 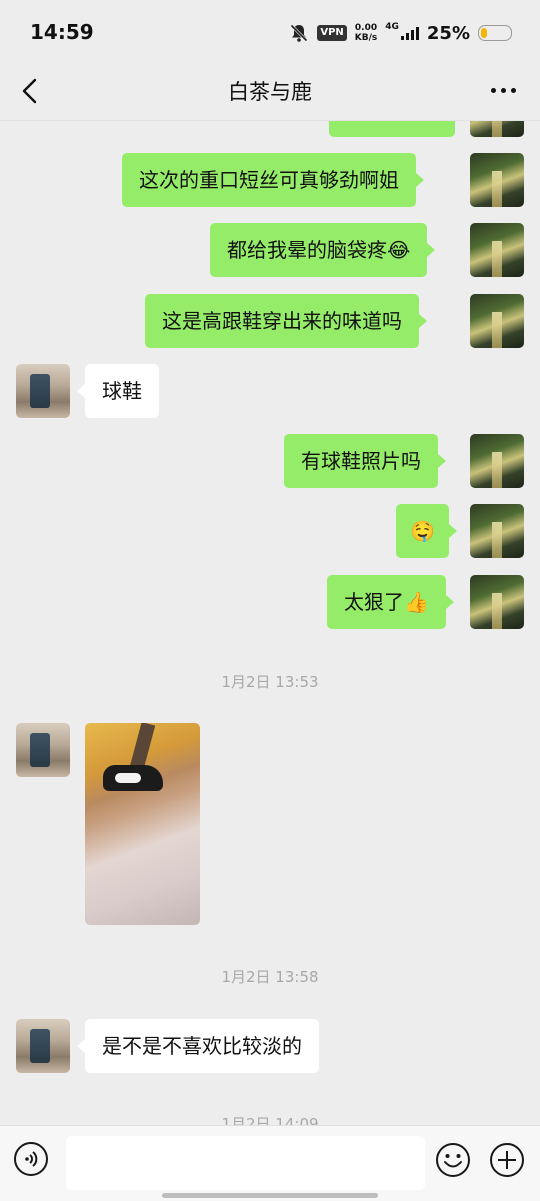 I want to click on home-indicator, so click(x=270, y=1195).